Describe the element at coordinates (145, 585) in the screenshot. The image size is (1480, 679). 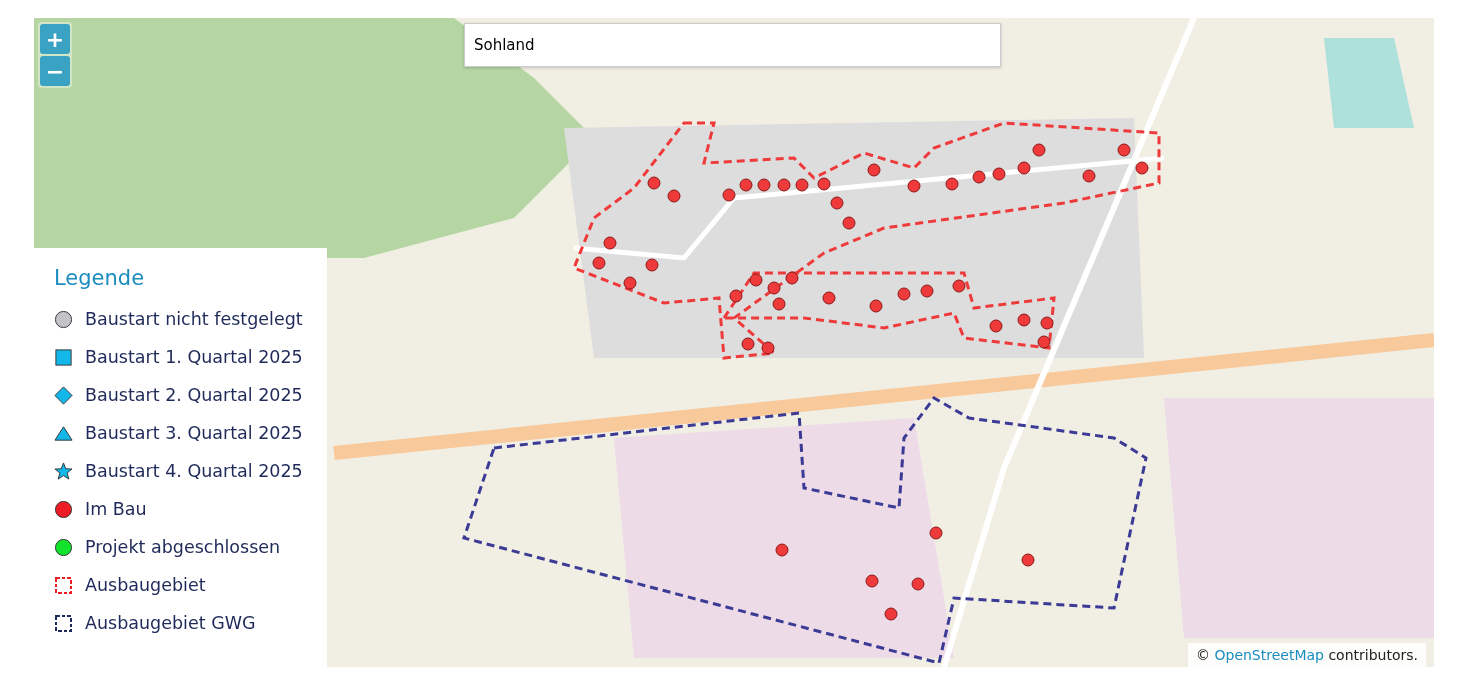
I see `legend-label: Ausbaugebiet` at that location.